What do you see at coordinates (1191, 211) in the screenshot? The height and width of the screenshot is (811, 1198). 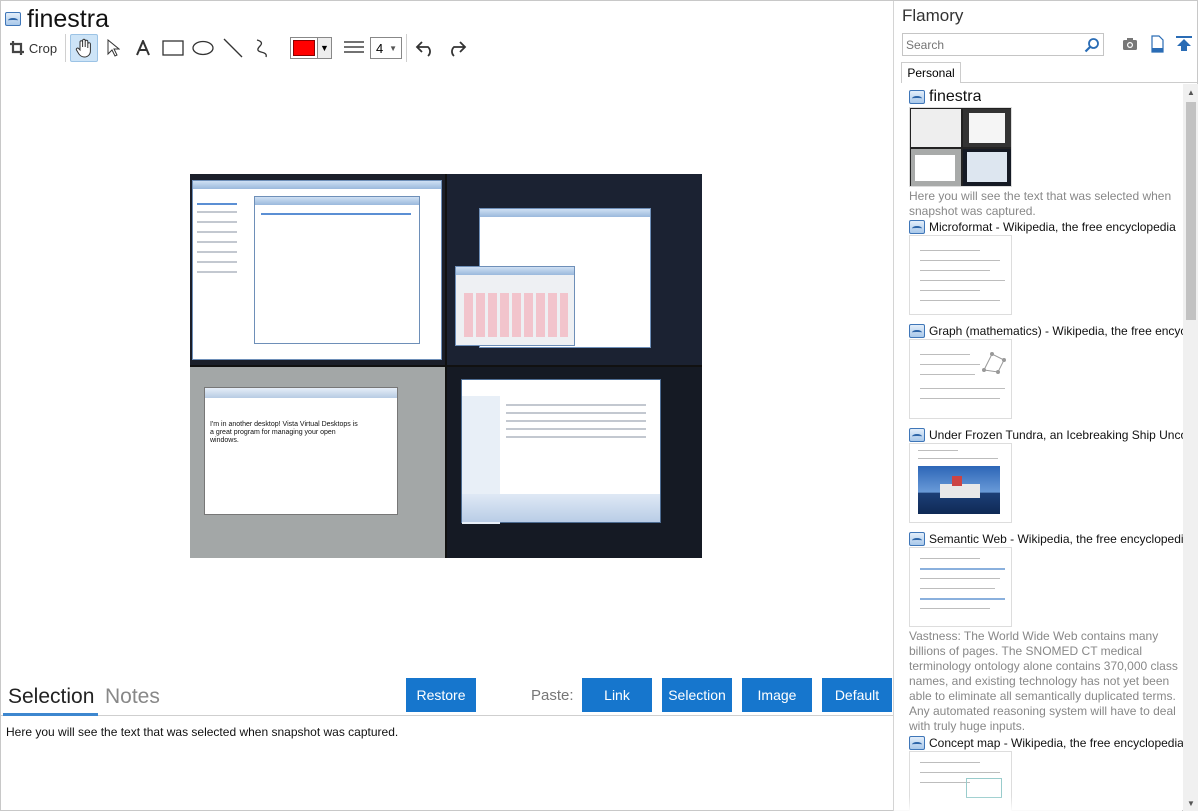 I see `scrollbar-thumb` at bounding box center [1191, 211].